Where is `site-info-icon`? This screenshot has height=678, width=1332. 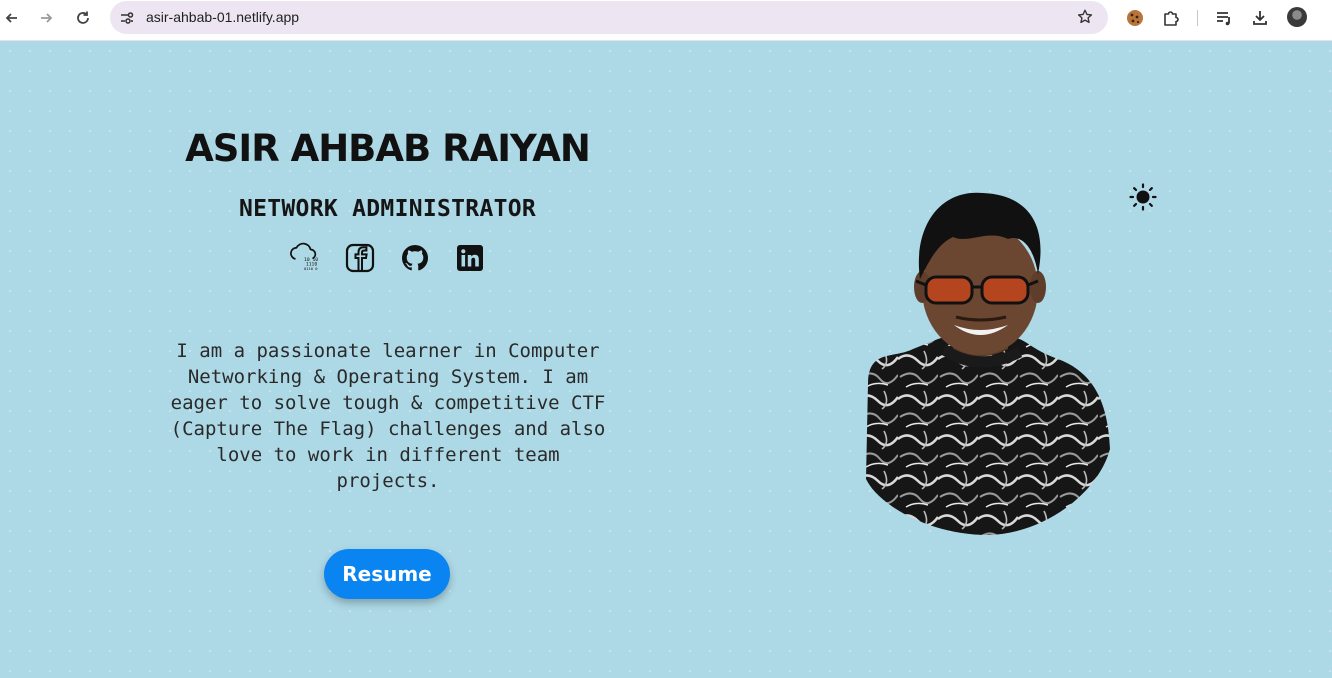
site-info-icon is located at coordinates (127, 18).